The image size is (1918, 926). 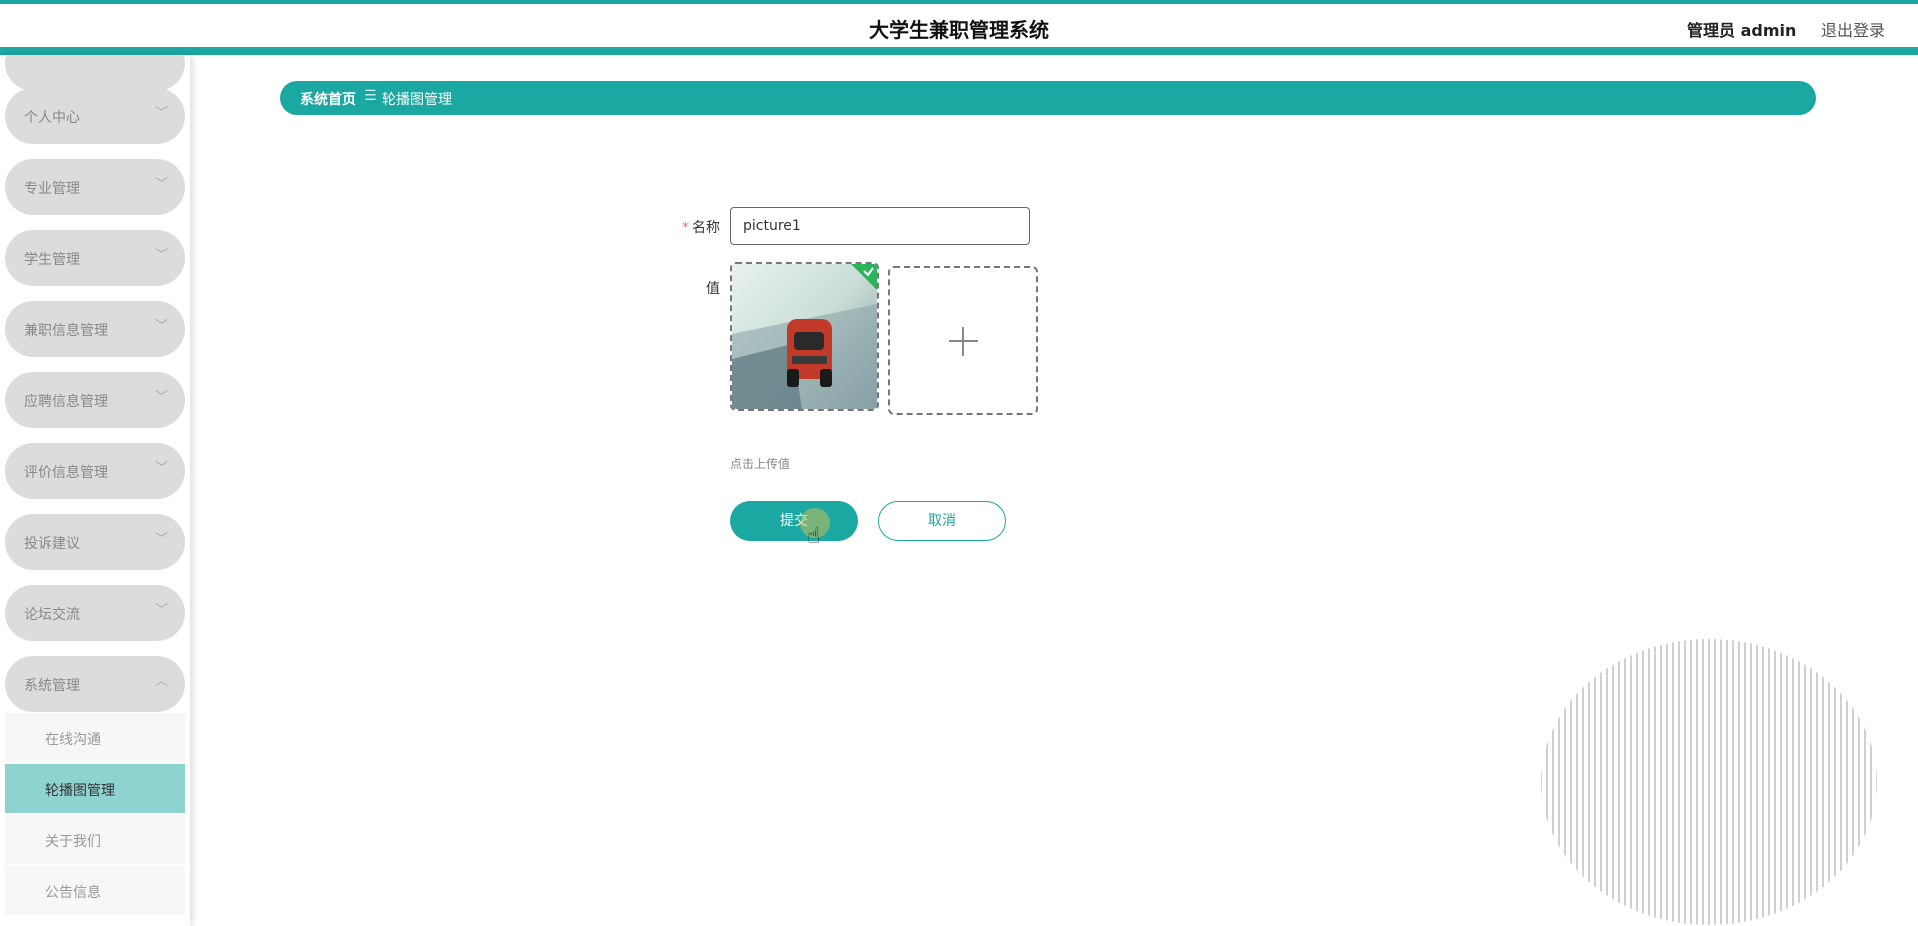 I want to click on sidebar-item-hidden, so click(x=95, y=73).